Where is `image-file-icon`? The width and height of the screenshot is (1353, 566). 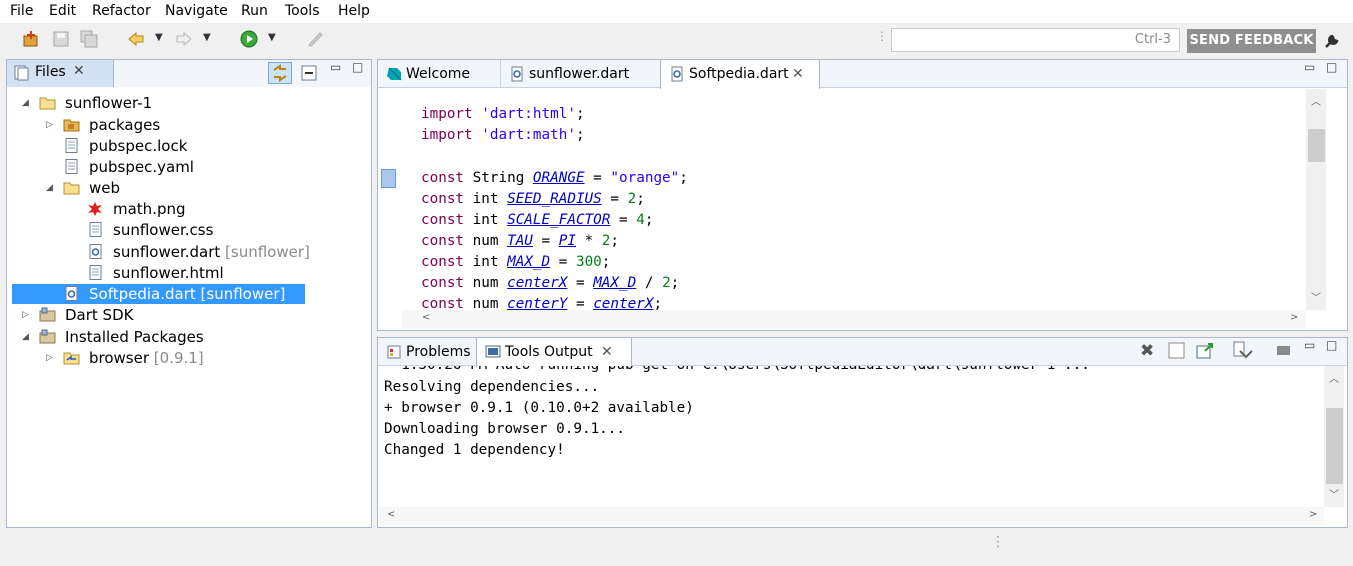 image-file-icon is located at coordinates (95, 209).